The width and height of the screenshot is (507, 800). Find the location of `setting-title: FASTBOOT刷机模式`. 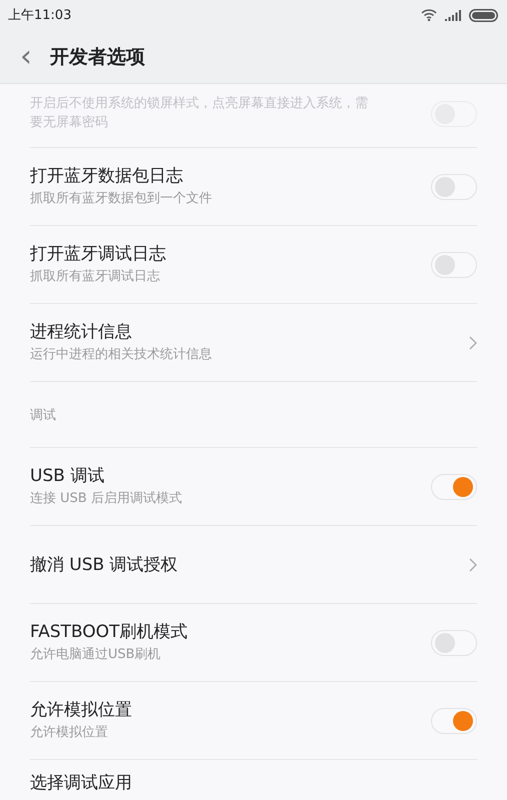

setting-title: FASTBOOT刷机模式 is located at coordinates (109, 632).